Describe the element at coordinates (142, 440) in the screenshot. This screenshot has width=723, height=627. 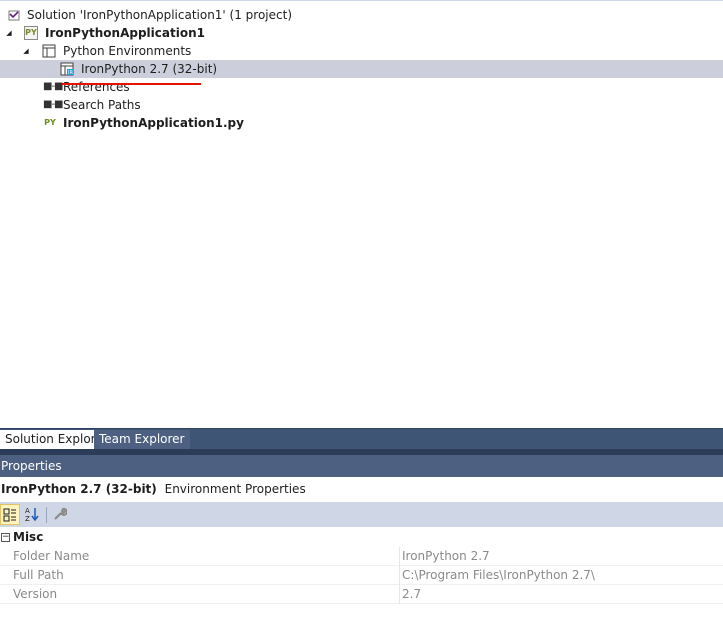
I see `tab-team-explorer: Team Explorer` at that location.